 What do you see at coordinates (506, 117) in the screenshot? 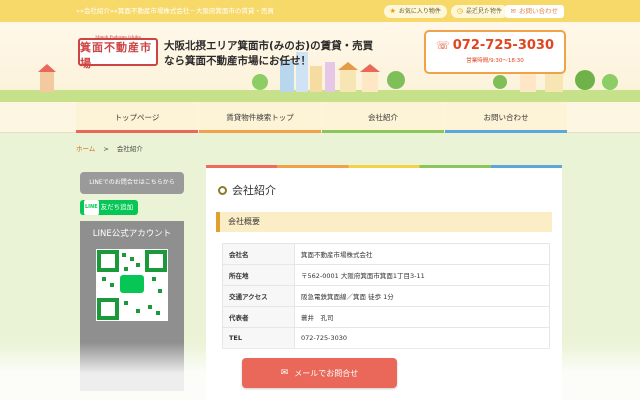
I see `nav-item-contact: お問い合わせ` at bounding box center [506, 117].